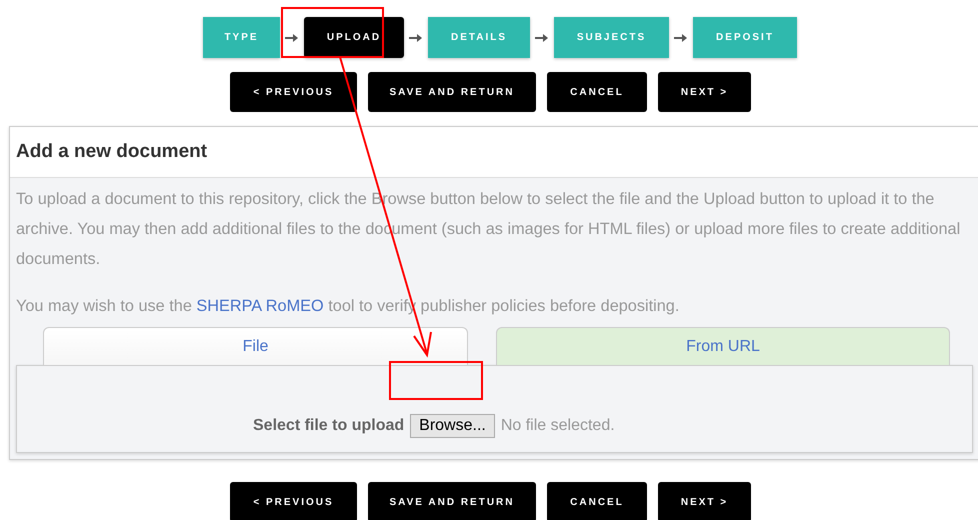  Describe the element at coordinates (112, 152) in the screenshot. I see `panel-title: Add a new document` at that location.